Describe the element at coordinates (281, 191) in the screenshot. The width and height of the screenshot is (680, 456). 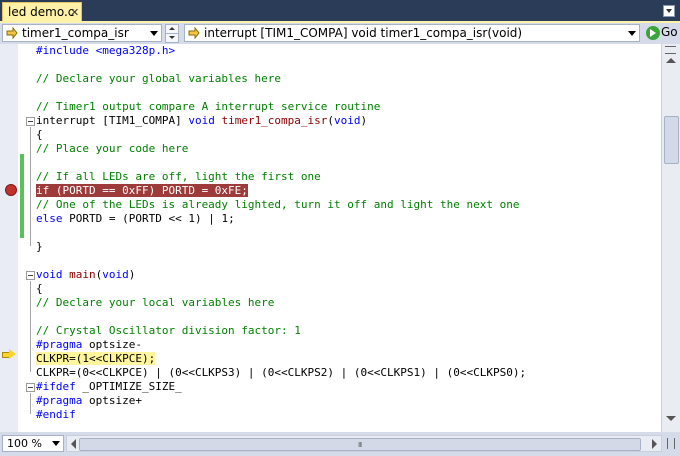
I see `code-line: if (PORTD == 0xFF) PORTD = 0xFE;` at that location.